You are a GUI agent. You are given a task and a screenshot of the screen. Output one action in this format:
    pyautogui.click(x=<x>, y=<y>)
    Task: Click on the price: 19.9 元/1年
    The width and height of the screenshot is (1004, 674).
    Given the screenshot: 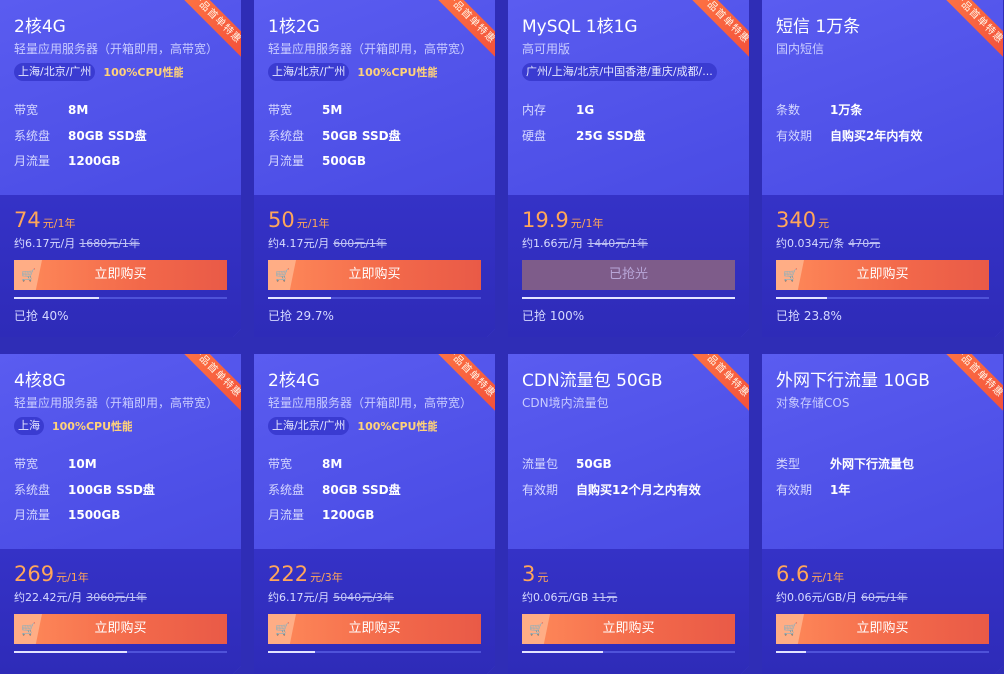 What is the action you would take?
    pyautogui.click(x=562, y=220)
    